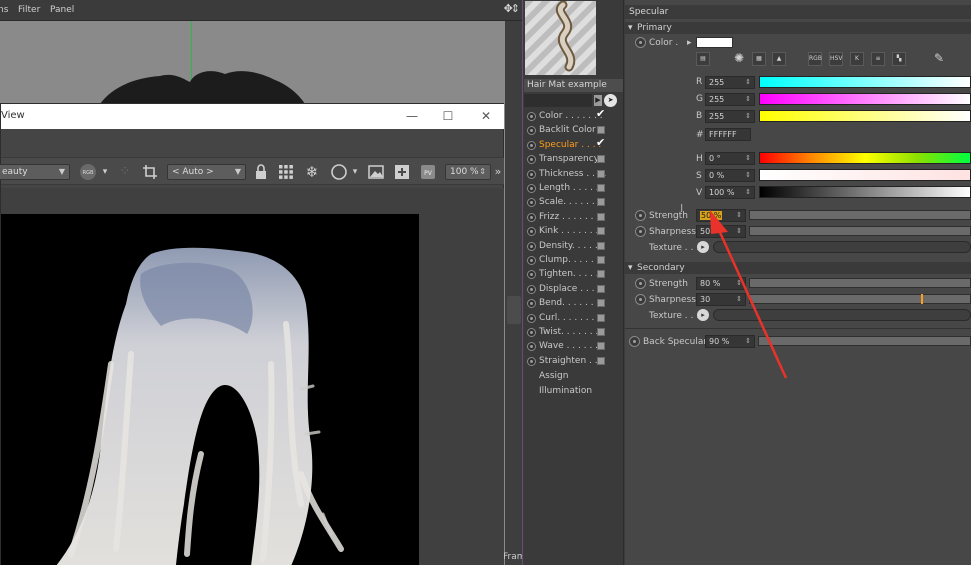 The image size is (971, 565). What do you see at coordinates (261, 172) in the screenshot?
I see `lock-icon` at bounding box center [261, 172].